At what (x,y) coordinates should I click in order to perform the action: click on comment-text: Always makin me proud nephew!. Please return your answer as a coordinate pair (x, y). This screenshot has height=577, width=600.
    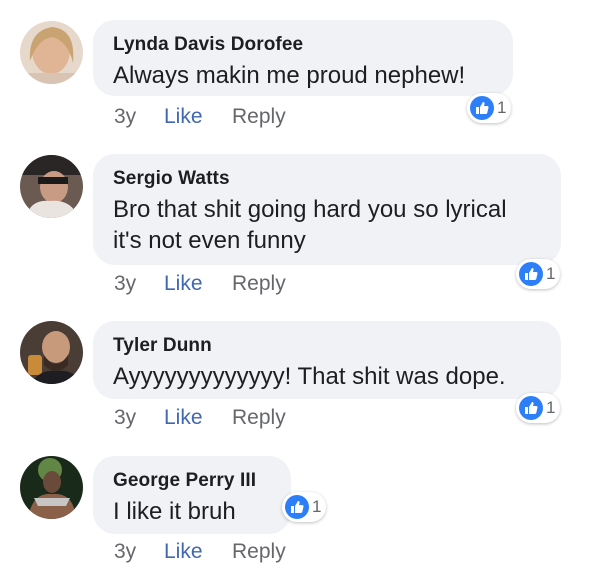
    Looking at the image, I should click on (289, 75).